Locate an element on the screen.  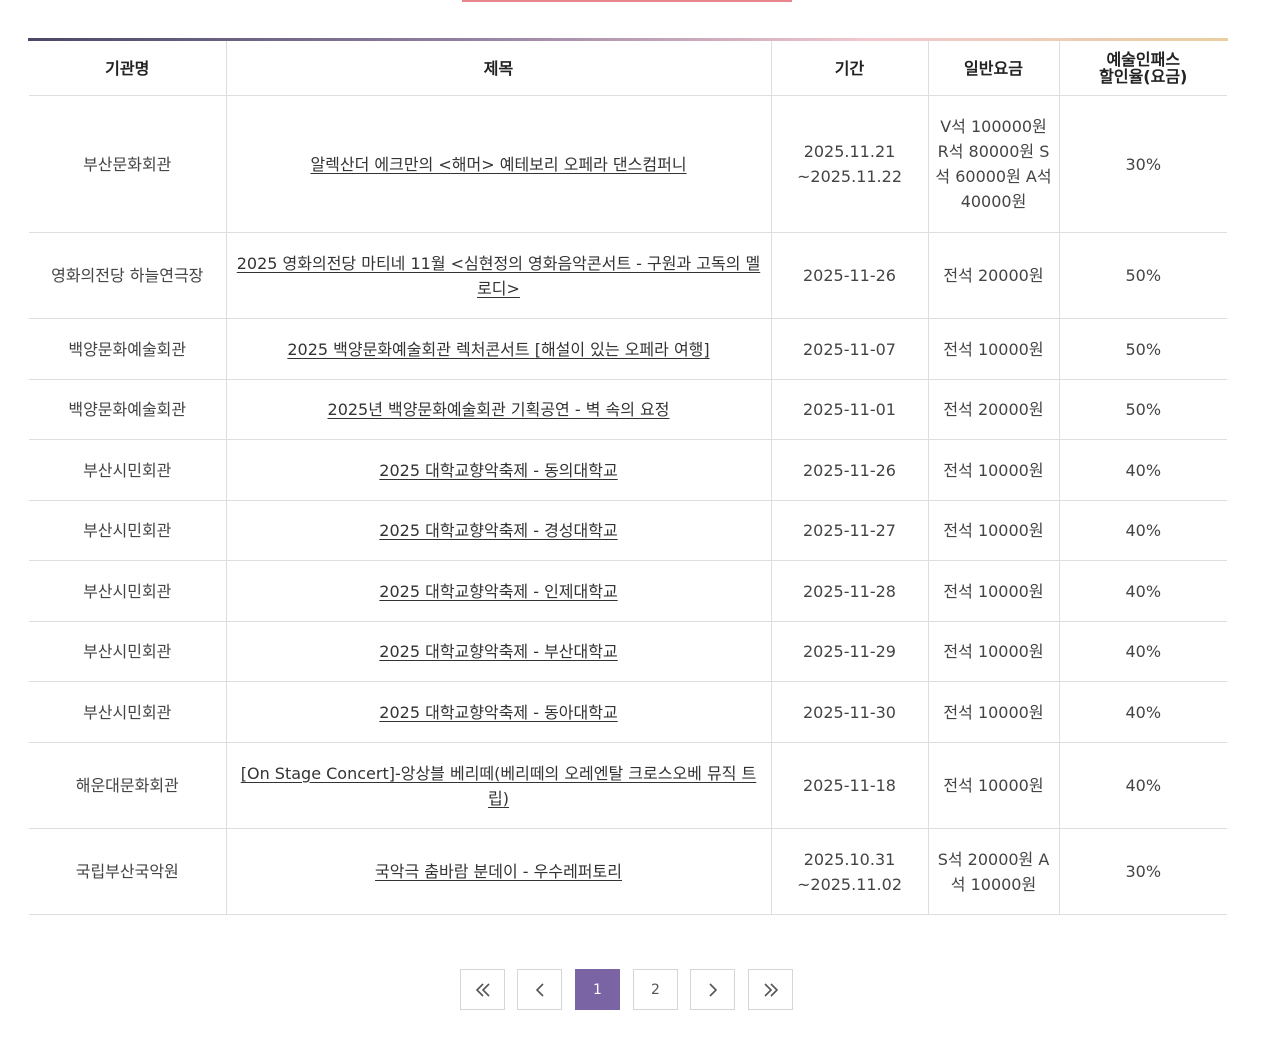
top-accent-bar is located at coordinates (627, 1).